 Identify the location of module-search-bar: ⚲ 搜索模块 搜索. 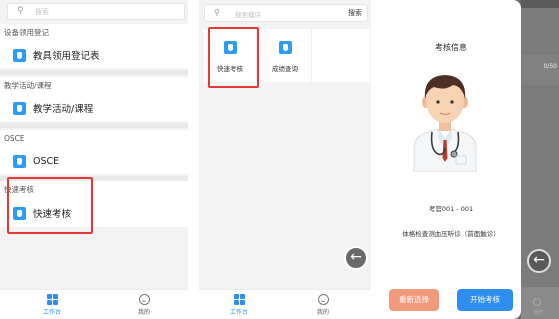
(286, 13).